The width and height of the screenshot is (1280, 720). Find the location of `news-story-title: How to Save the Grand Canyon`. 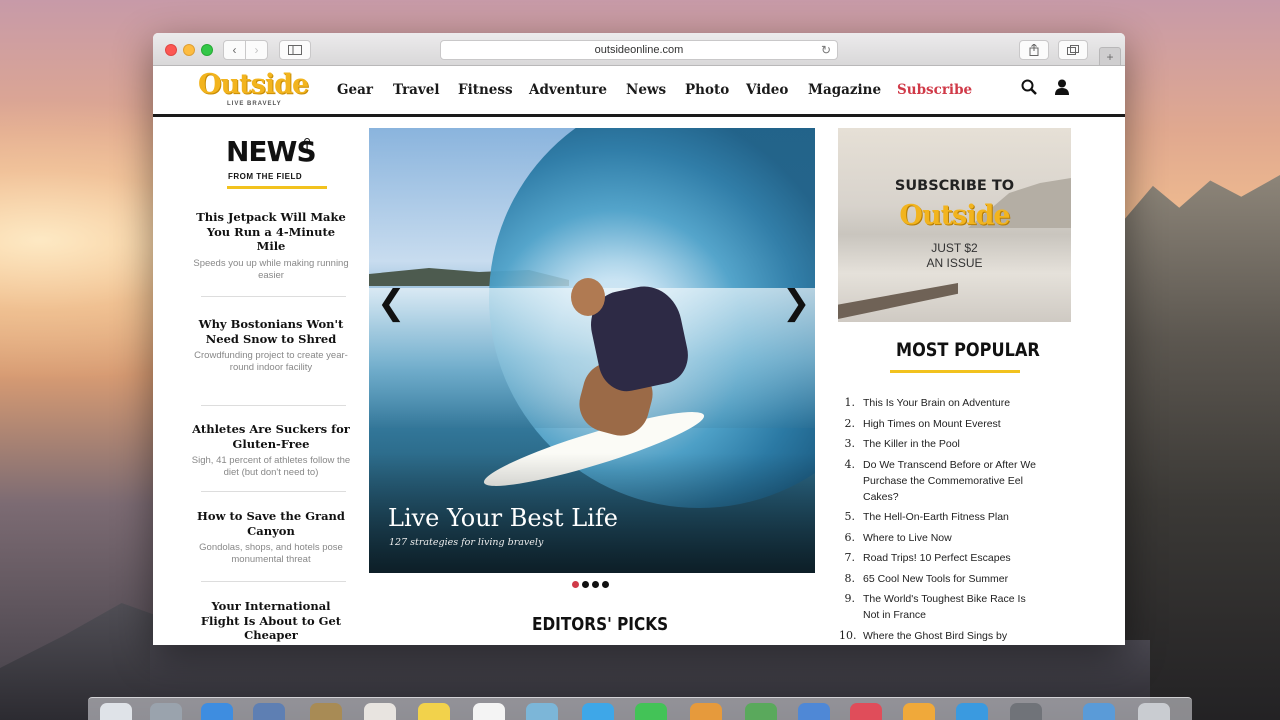

news-story-title: How to Save the Grand Canyon is located at coordinates (271, 523).